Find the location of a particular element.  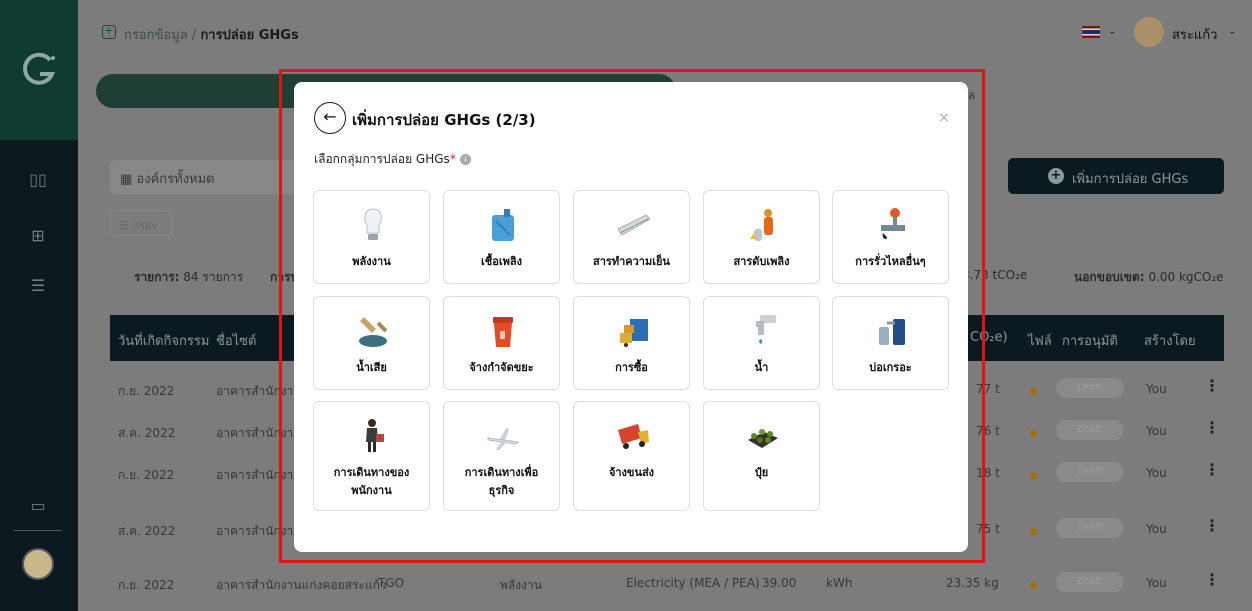

ghg-card-other-leak: การรั่วไหลอื่นๆ is located at coordinates (890, 237).